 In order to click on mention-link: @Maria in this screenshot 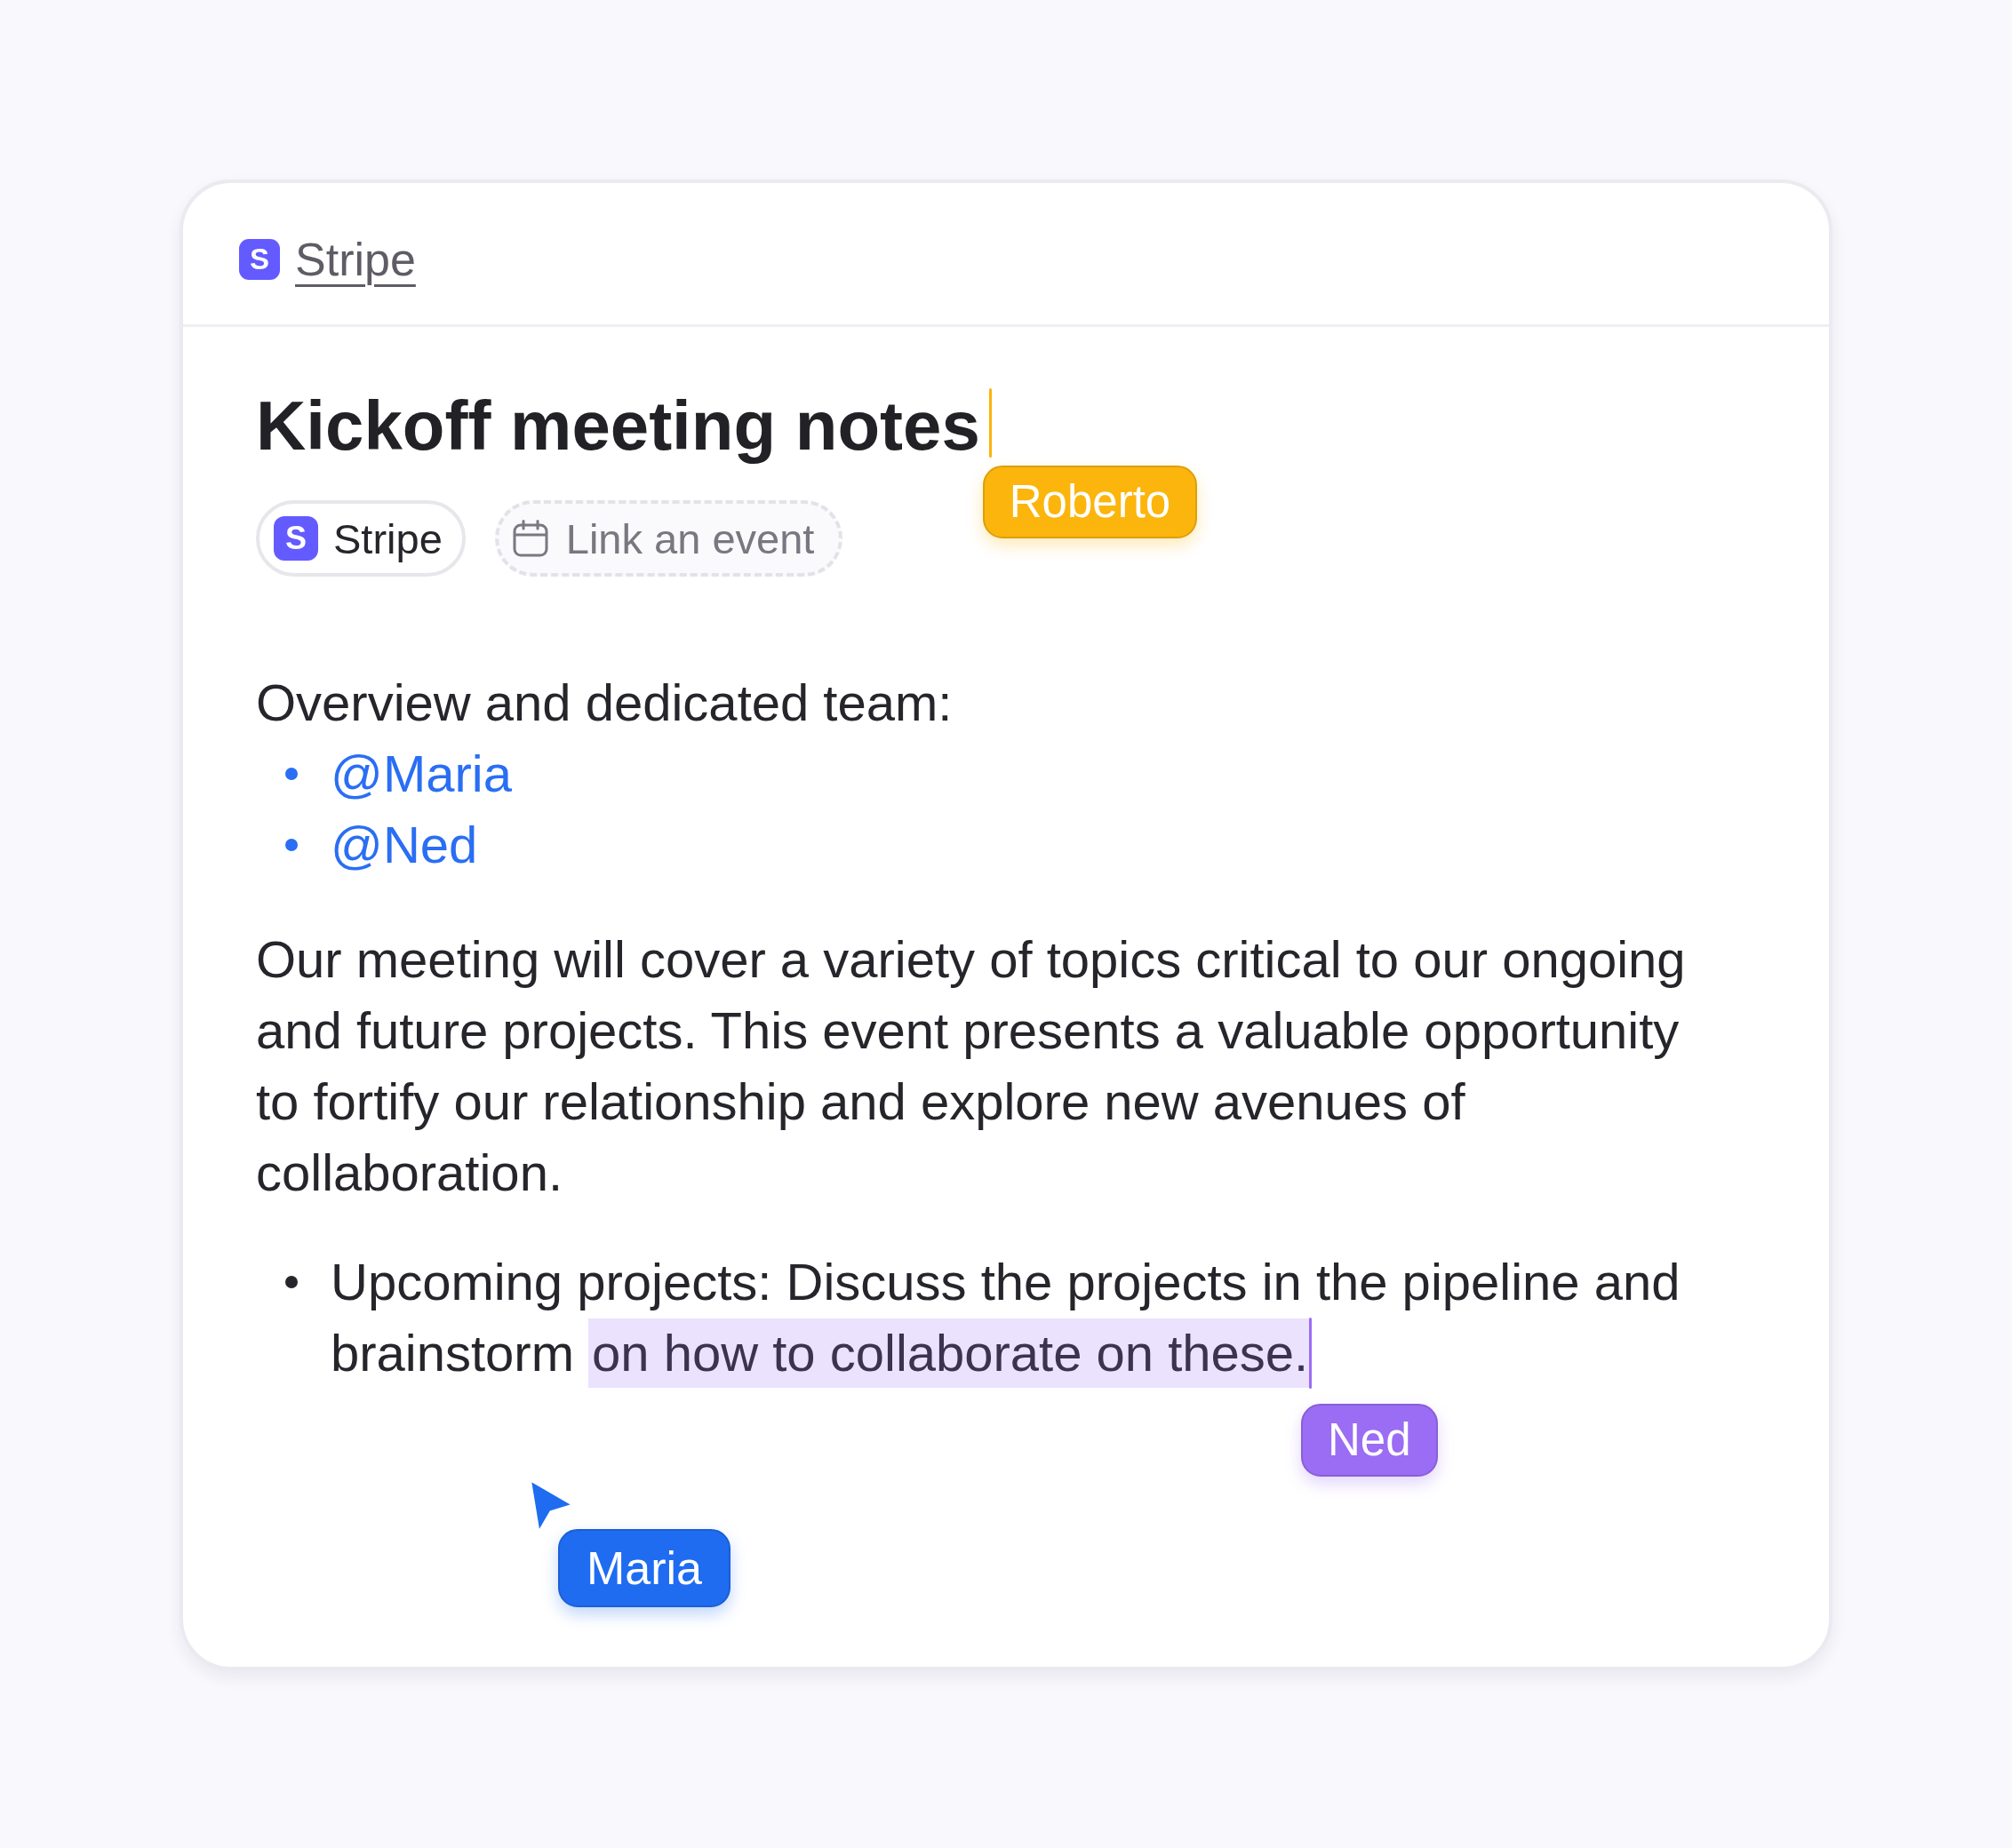, I will do `click(421, 773)`.